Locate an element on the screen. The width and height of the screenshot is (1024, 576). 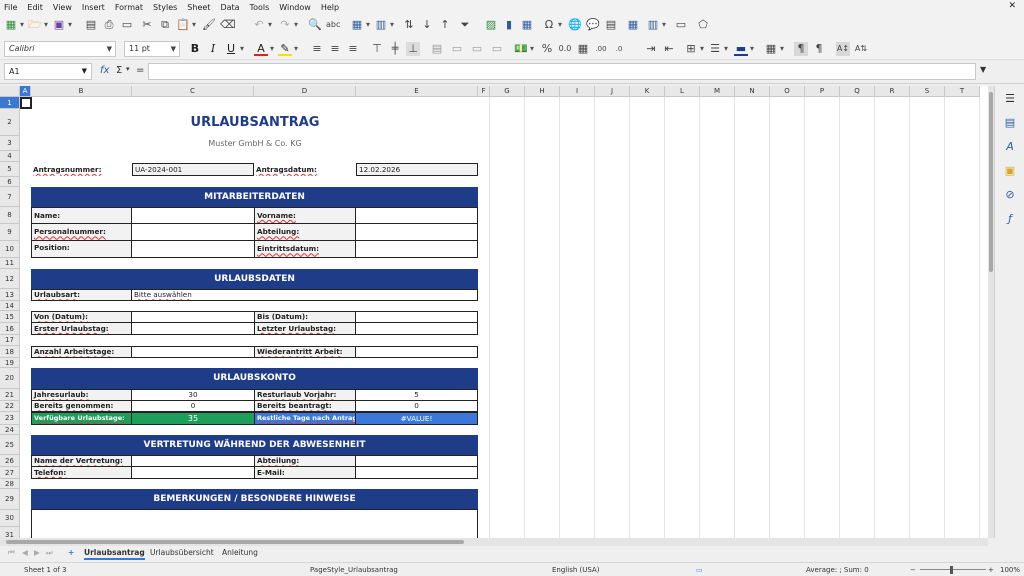
column-header-k: K is located at coordinates (647, 91).